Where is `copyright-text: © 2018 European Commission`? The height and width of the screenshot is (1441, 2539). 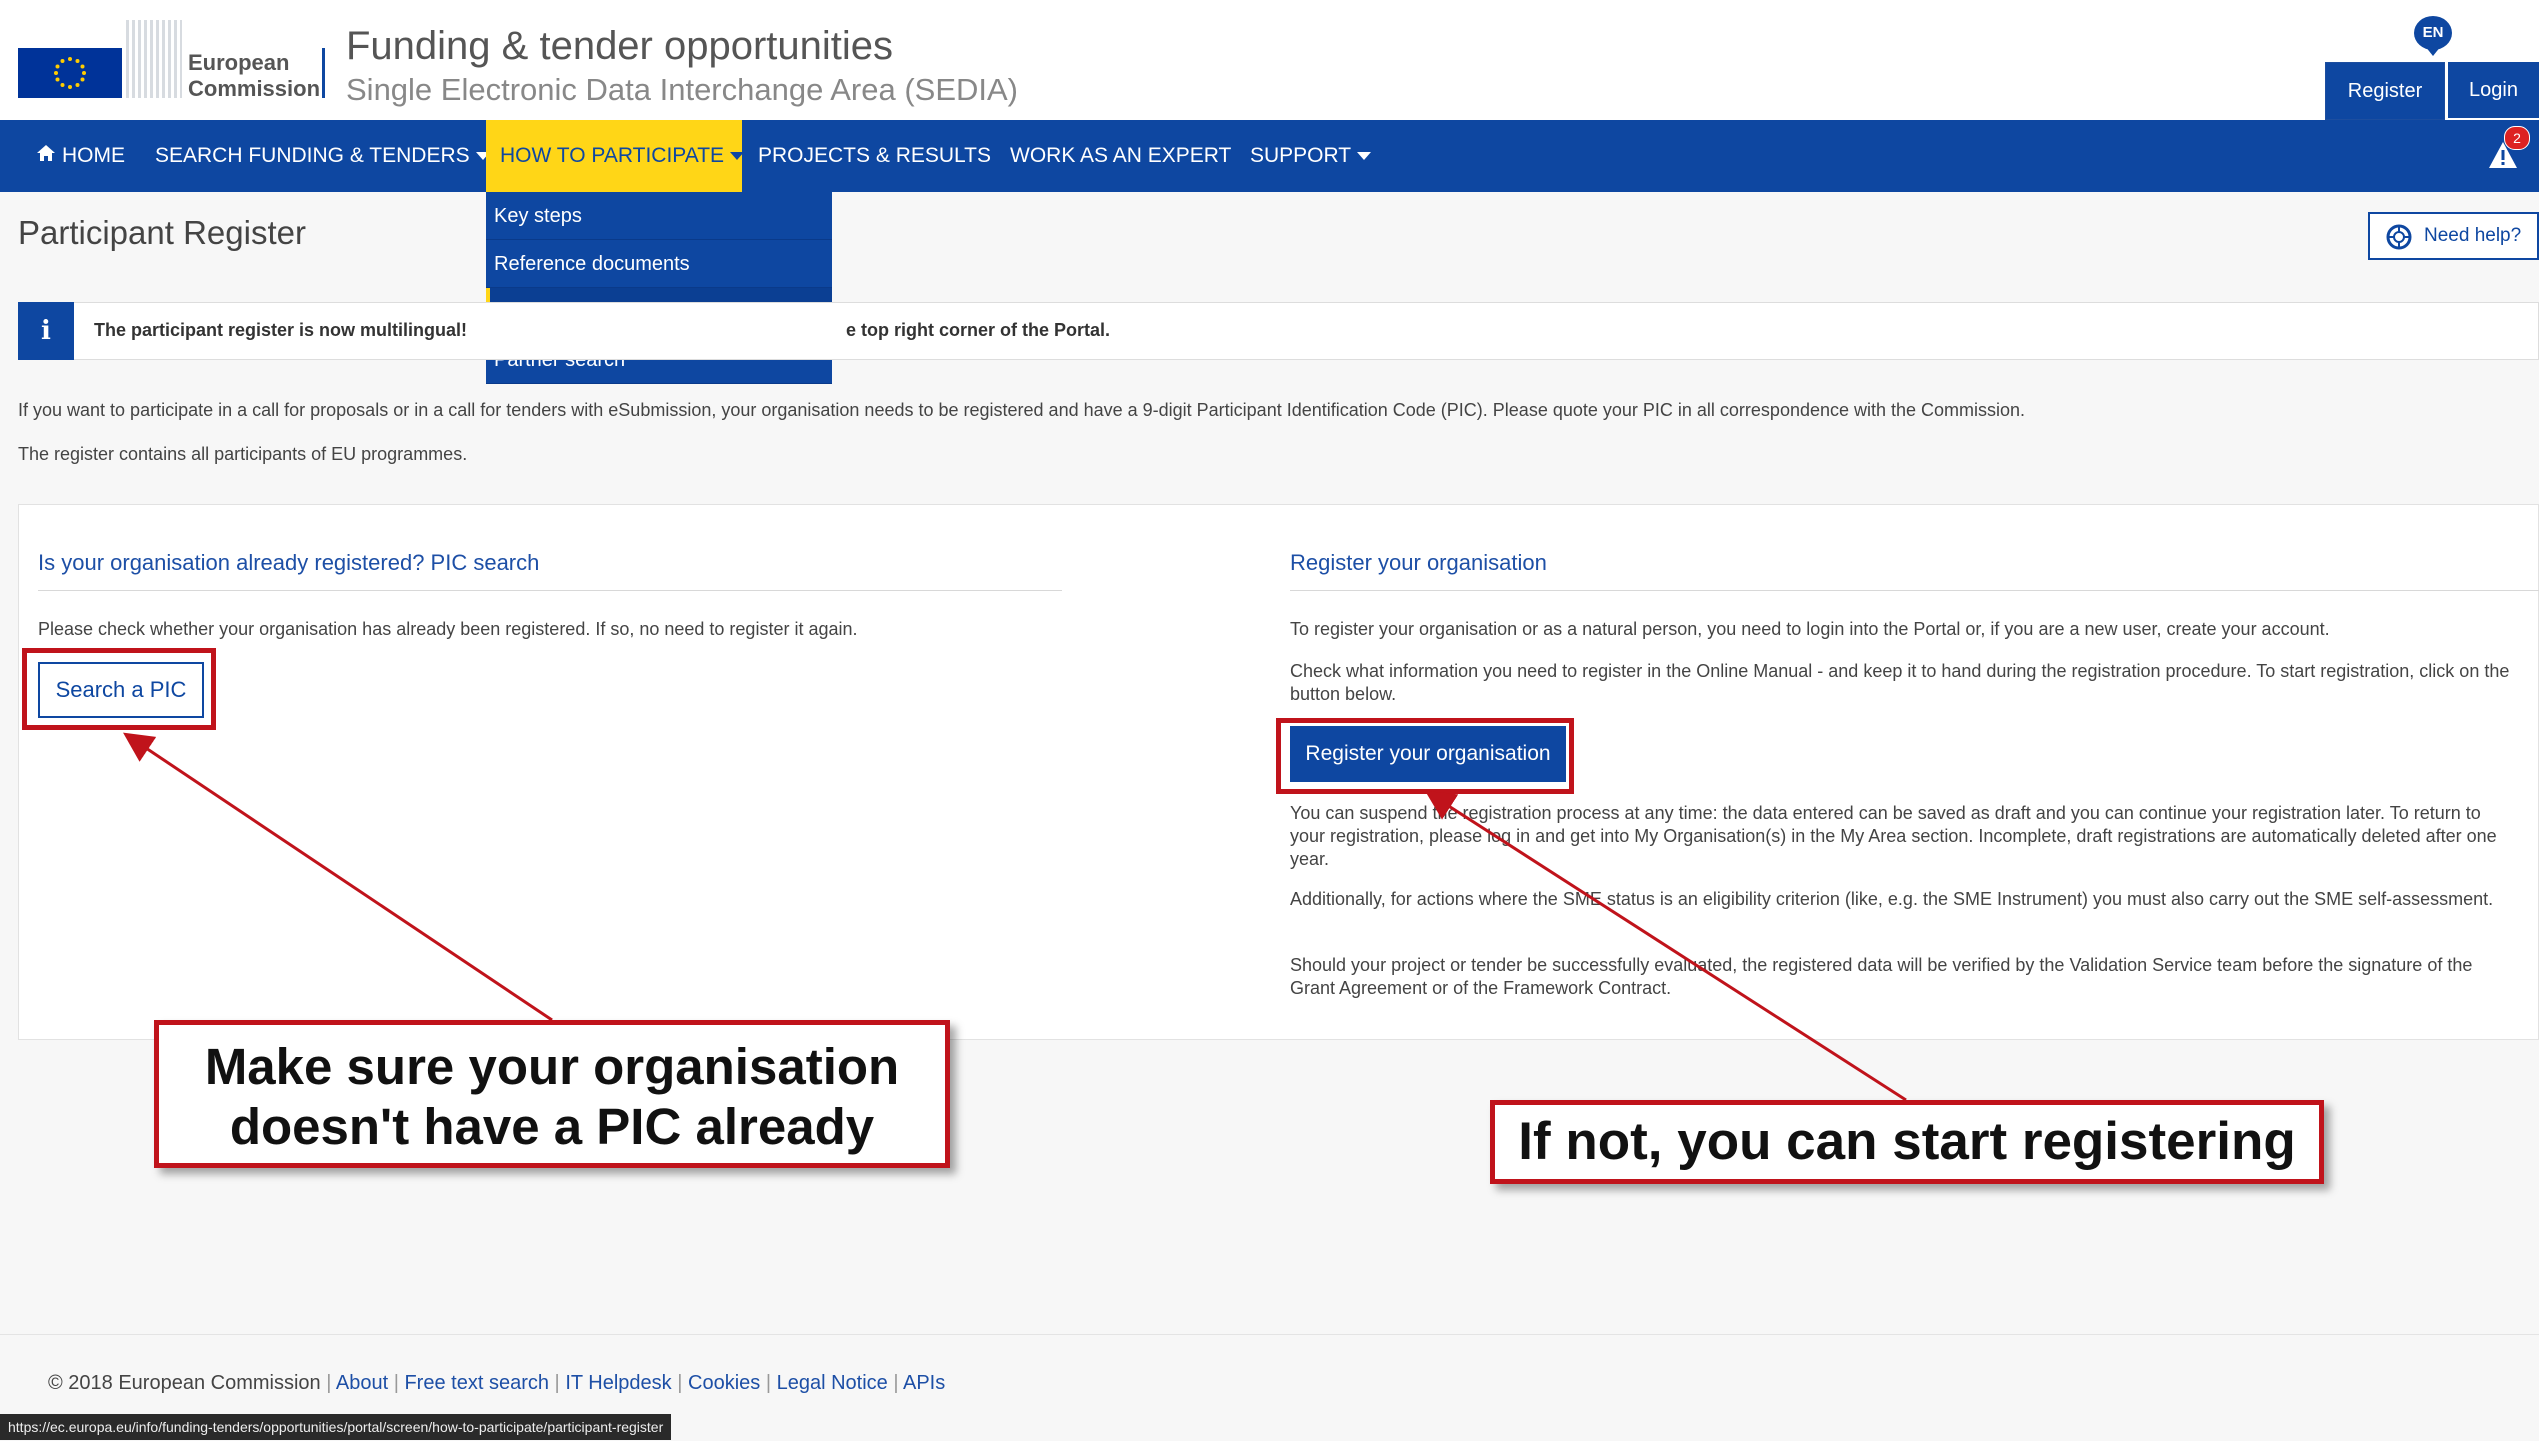
copyright-text: © 2018 European Commission is located at coordinates (184, 1383).